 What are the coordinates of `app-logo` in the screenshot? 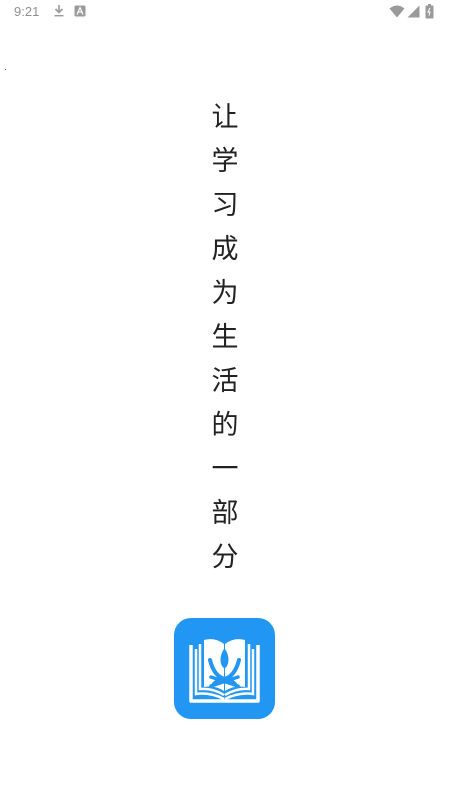 It's located at (224, 668).